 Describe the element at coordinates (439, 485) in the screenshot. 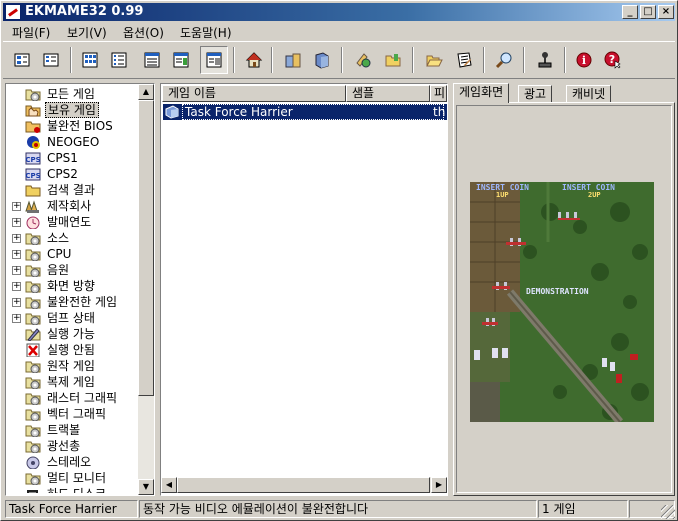

I see `scroll-right-button: ▶` at that location.